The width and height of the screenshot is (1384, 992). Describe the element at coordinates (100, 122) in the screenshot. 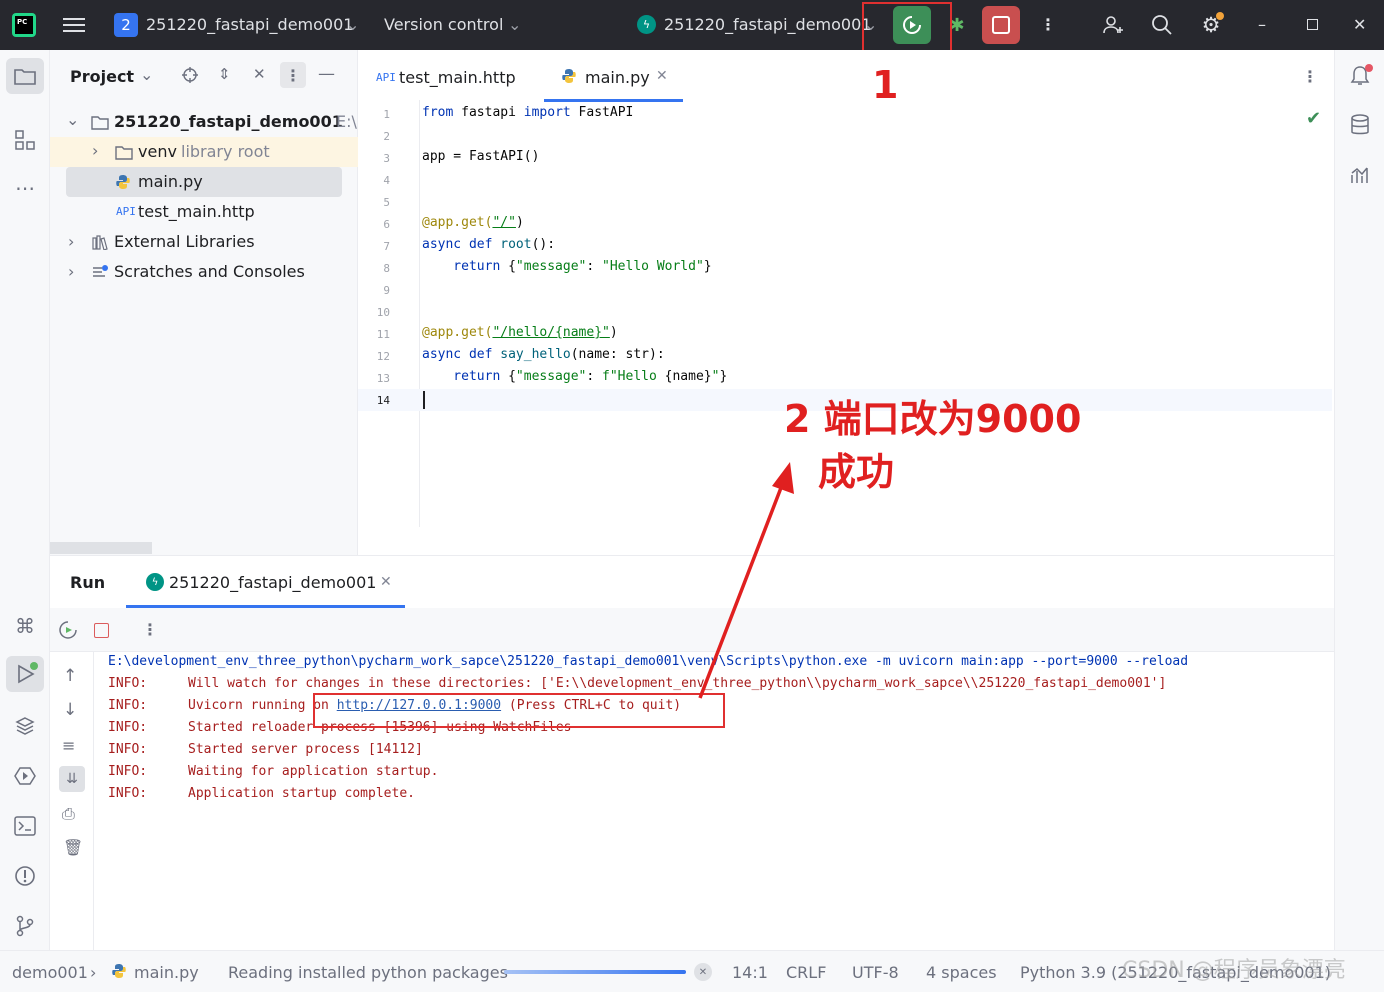

I see `folder-icon` at that location.